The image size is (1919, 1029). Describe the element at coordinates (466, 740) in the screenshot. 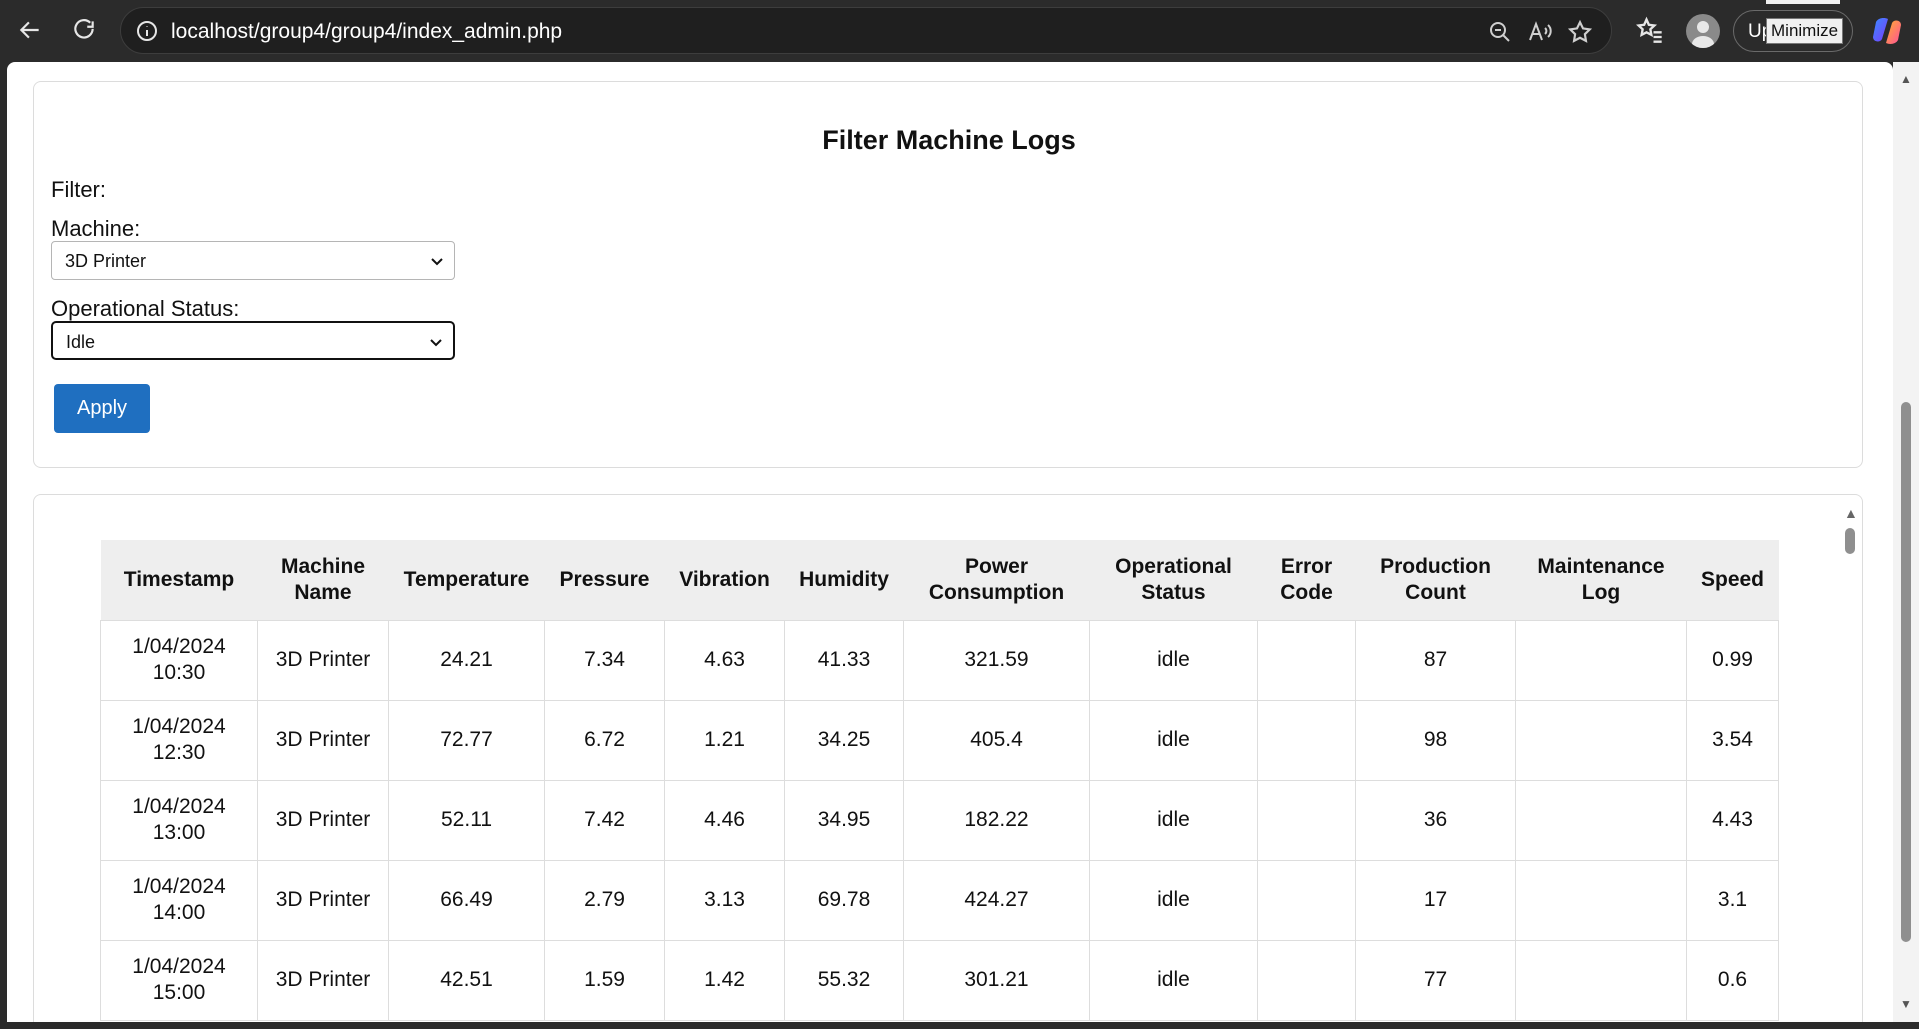

I see `cell-temperature: 72.77` at that location.